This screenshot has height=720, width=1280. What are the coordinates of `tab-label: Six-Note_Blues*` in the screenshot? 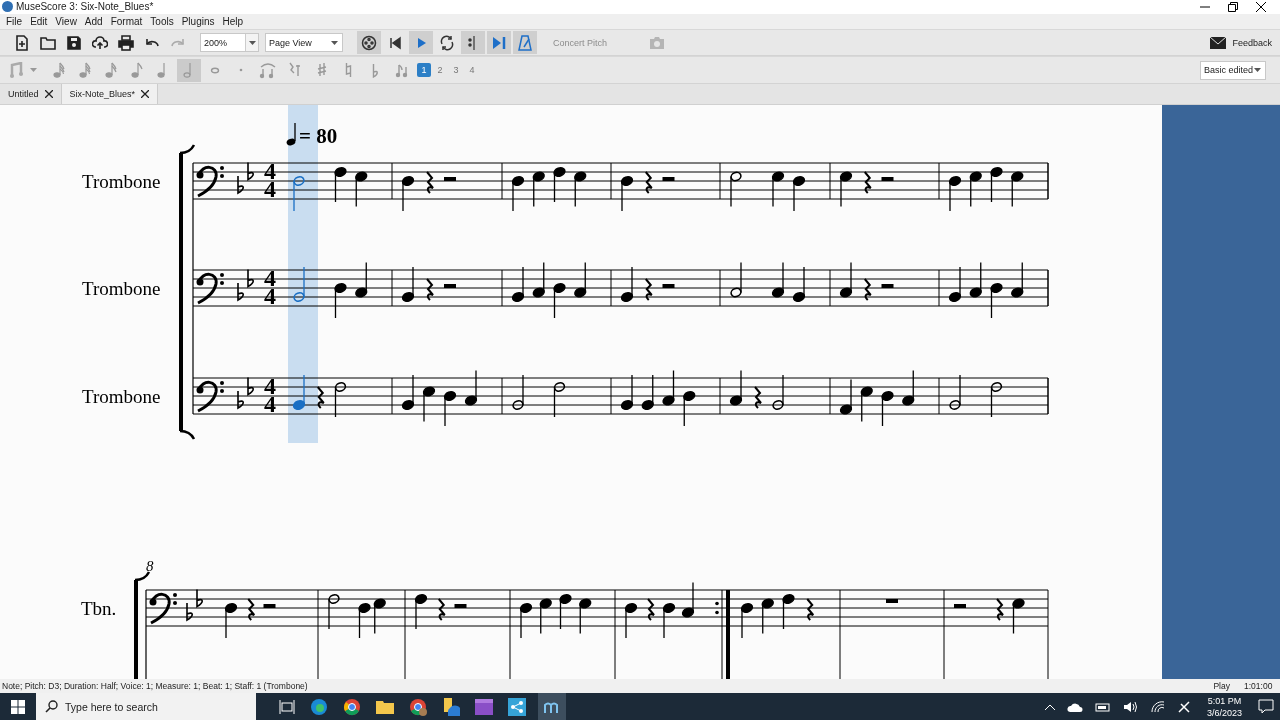 It's located at (102, 93).